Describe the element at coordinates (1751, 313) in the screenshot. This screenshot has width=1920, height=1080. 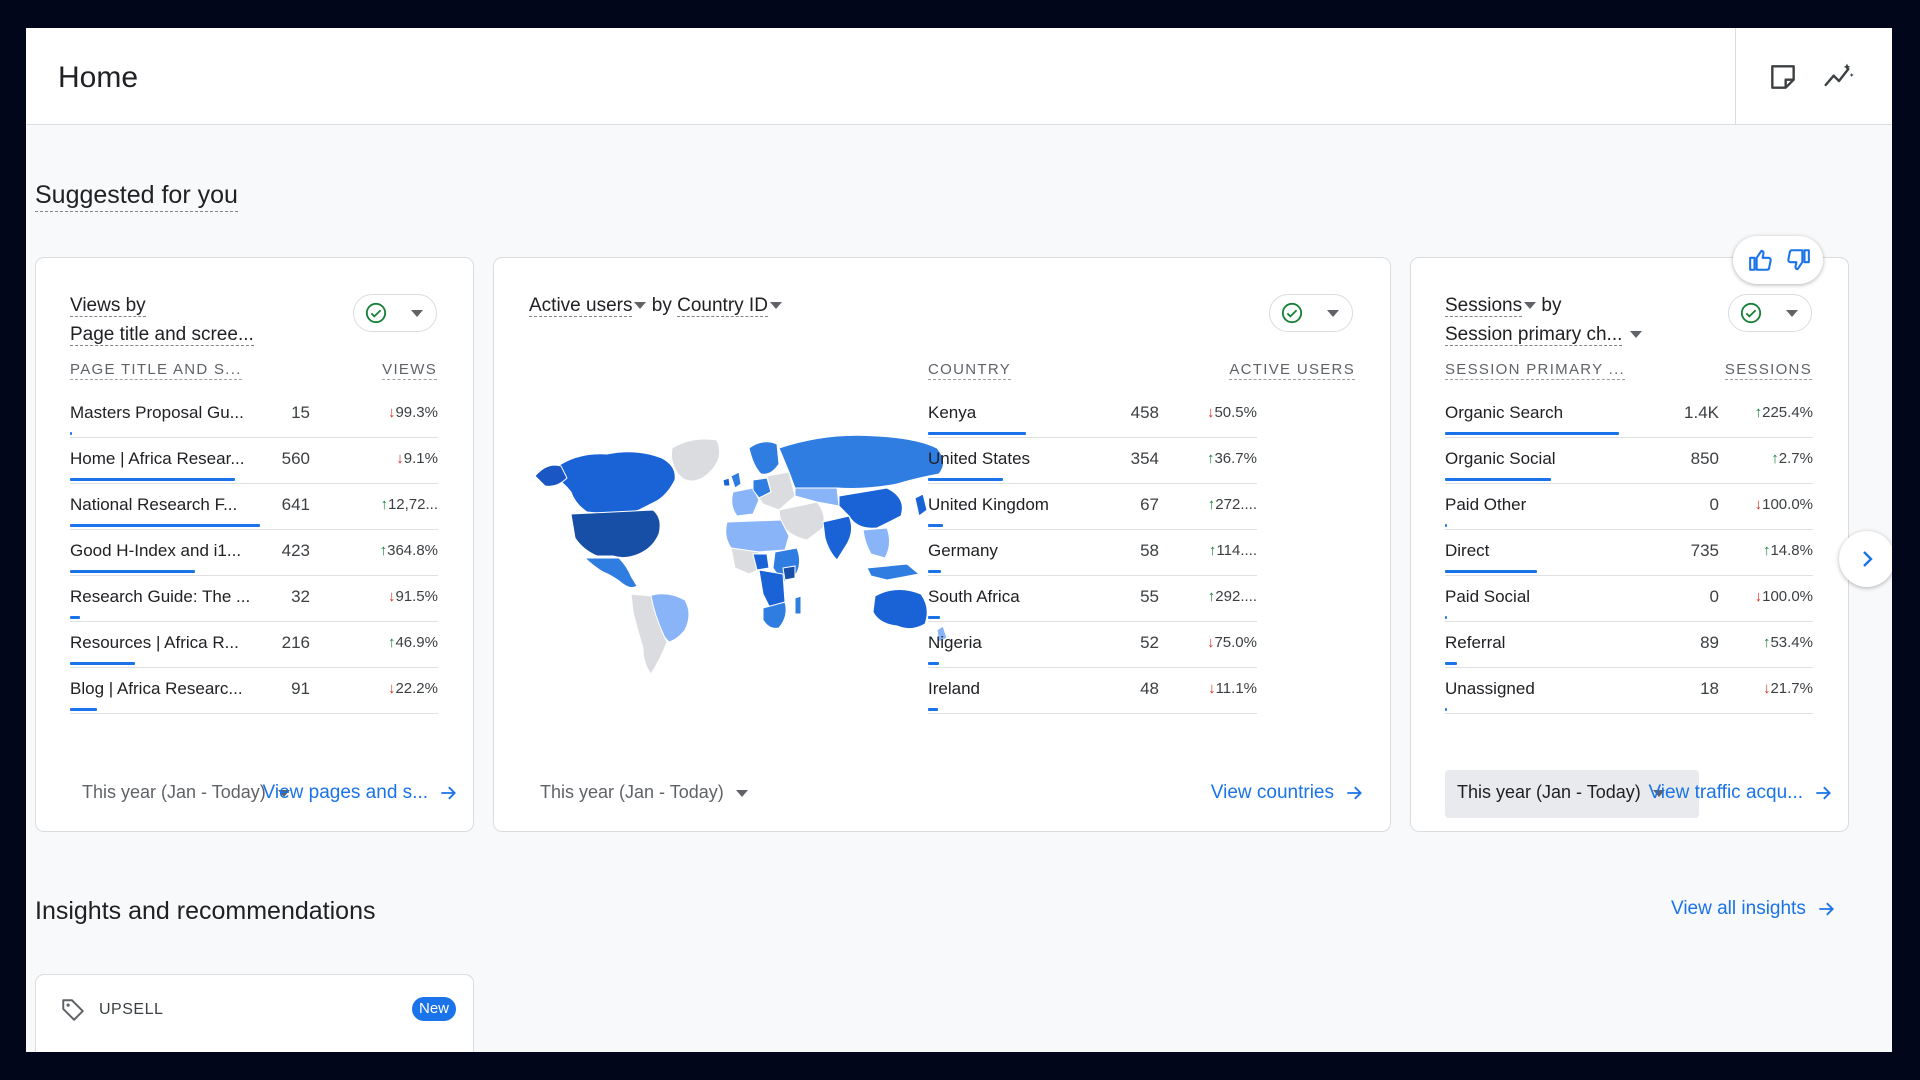
I see `check-circle-icon` at that location.